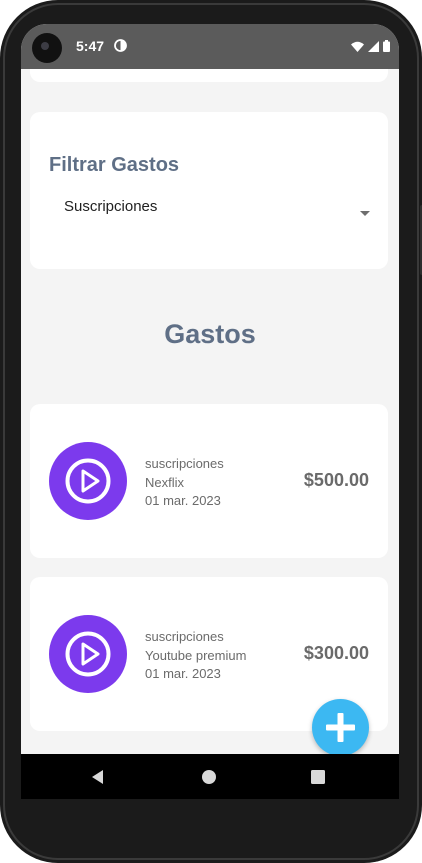 This screenshot has height=863, width=422. Describe the element at coordinates (165, 482) in the screenshot. I see `expense-name: Nexflix` at that location.